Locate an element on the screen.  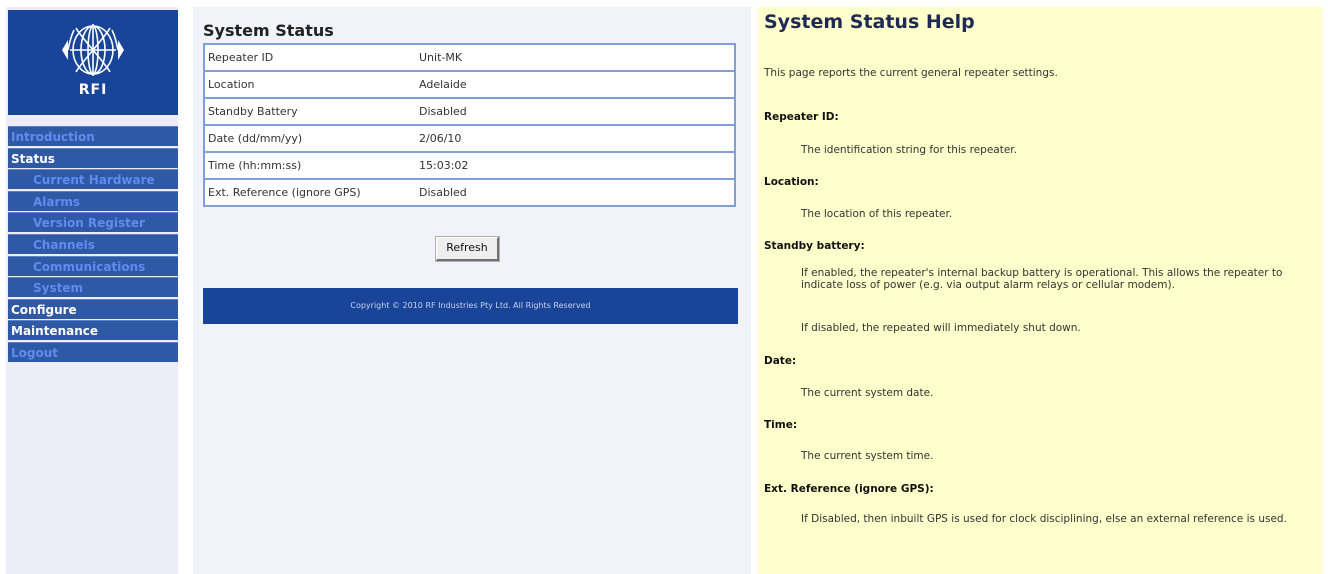
sidebar-item-configure: Configure is located at coordinates (93, 308).